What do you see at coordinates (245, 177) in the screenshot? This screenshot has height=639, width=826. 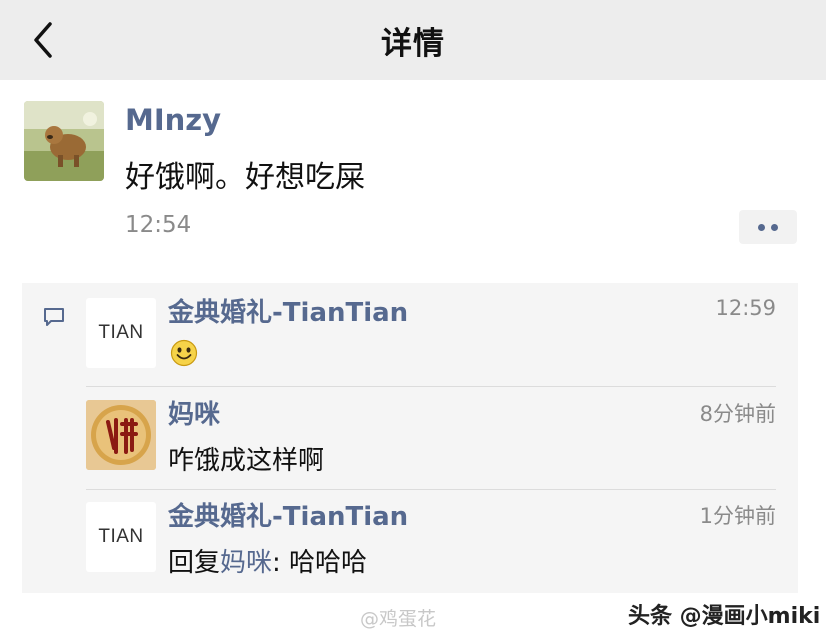 I see `post-text: 好饿啊。好想吃屎` at bounding box center [245, 177].